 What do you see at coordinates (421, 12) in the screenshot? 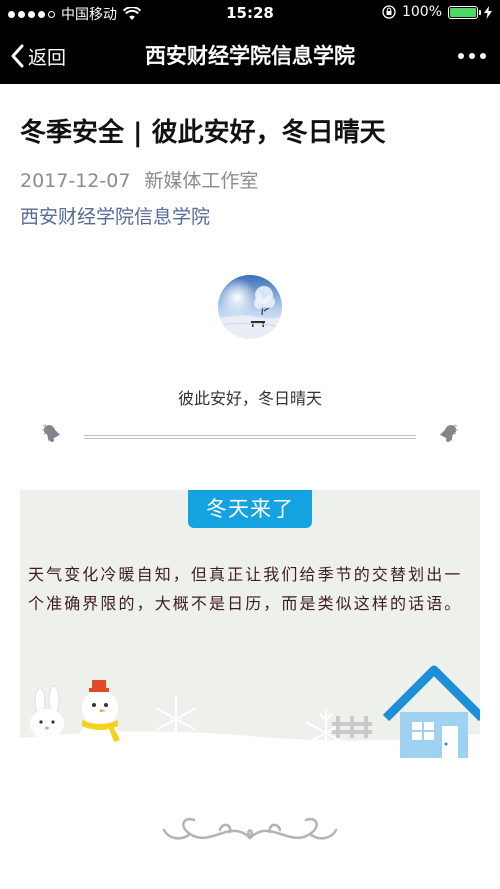
I see `battery-percent: 100%` at bounding box center [421, 12].